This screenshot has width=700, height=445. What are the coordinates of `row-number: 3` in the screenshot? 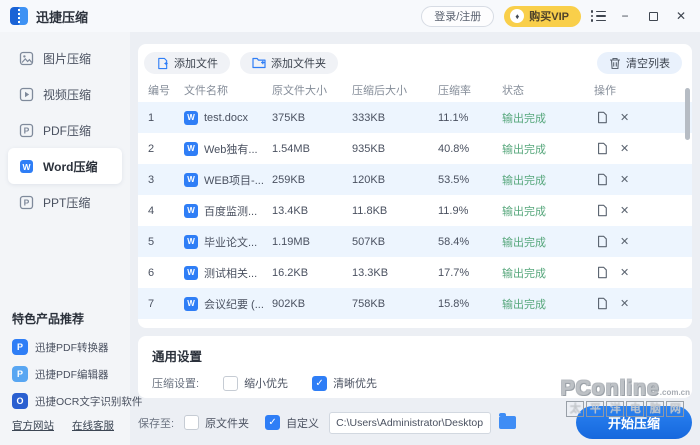 It's located at (151, 179).